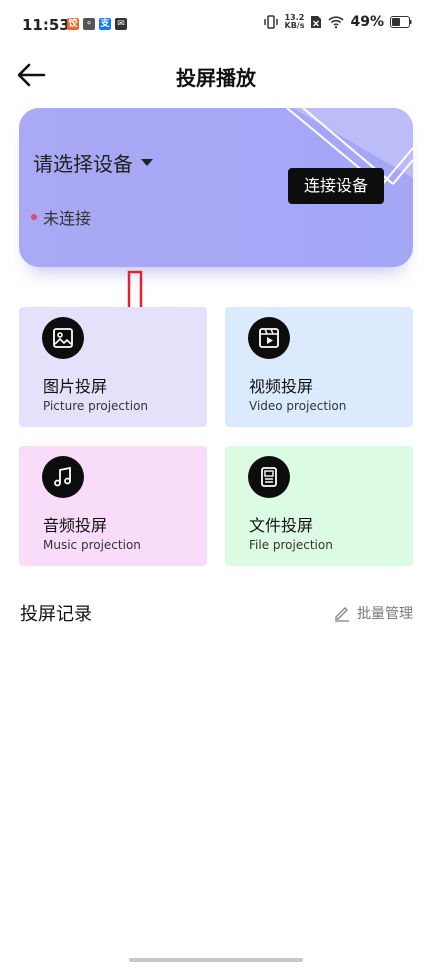 This screenshot has width=432, height=964. I want to click on mail-notification-icon: ✉, so click(121, 24).